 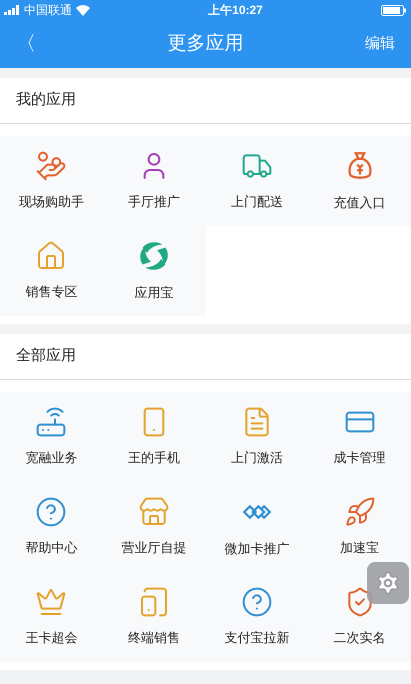 I want to click on app-tile: 帮助中心, so click(x=51, y=527).